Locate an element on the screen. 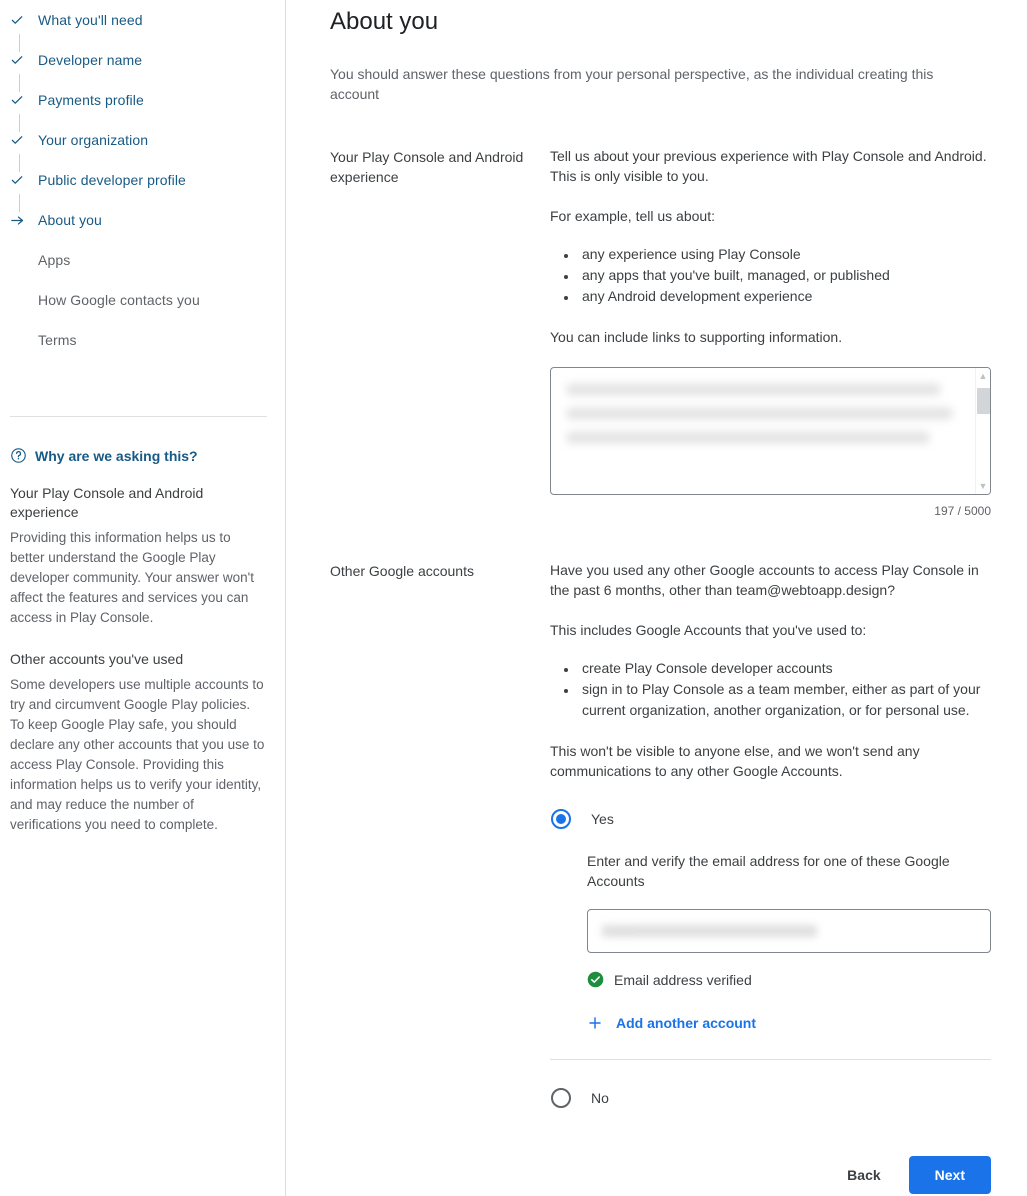 The height and width of the screenshot is (1196, 1027). redacted-email is located at coordinates (709, 931).